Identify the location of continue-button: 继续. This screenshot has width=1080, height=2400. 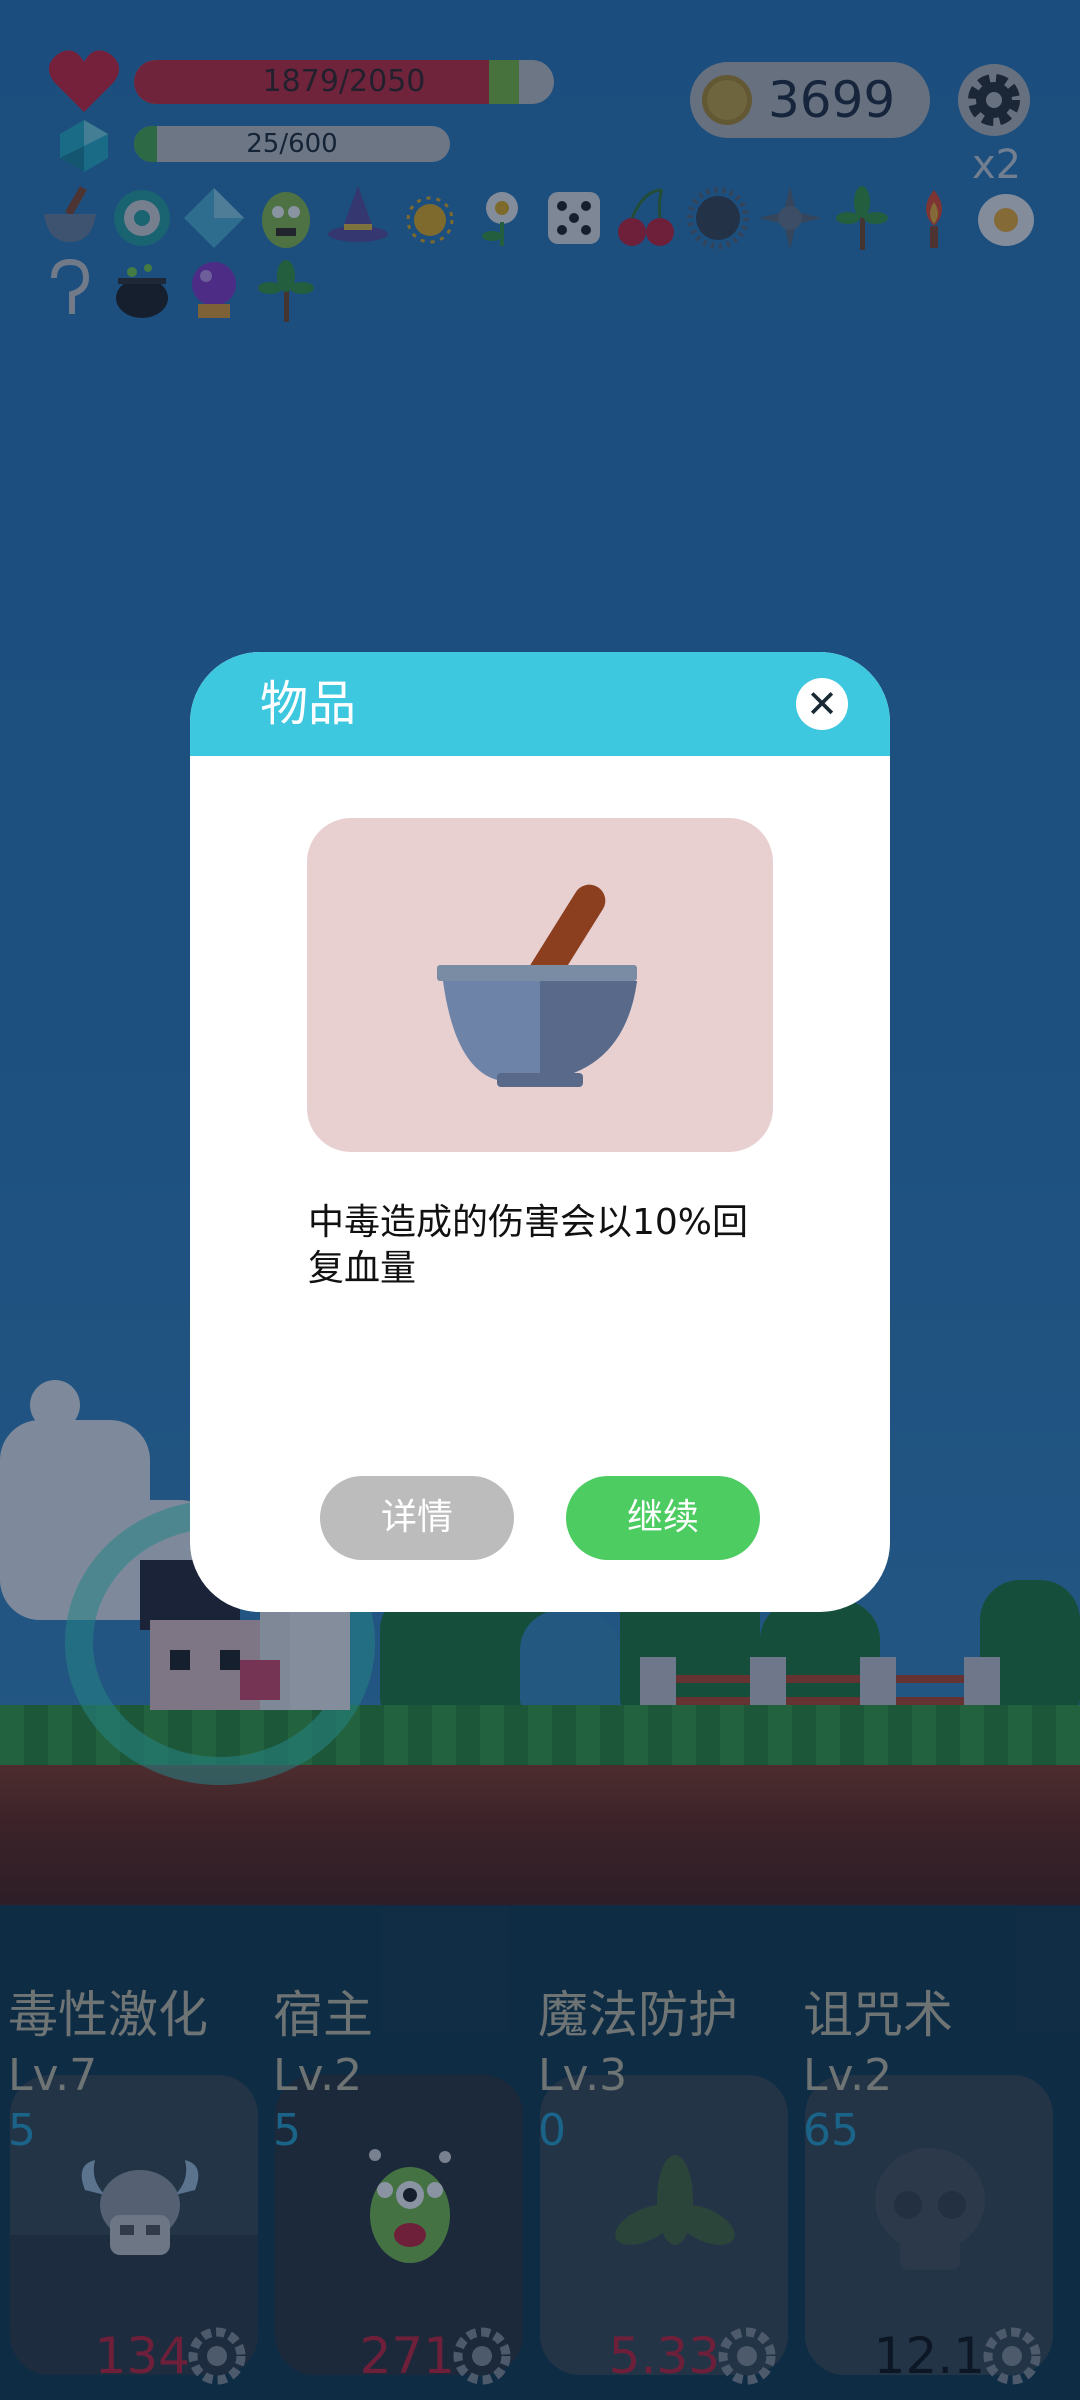
(663, 1518).